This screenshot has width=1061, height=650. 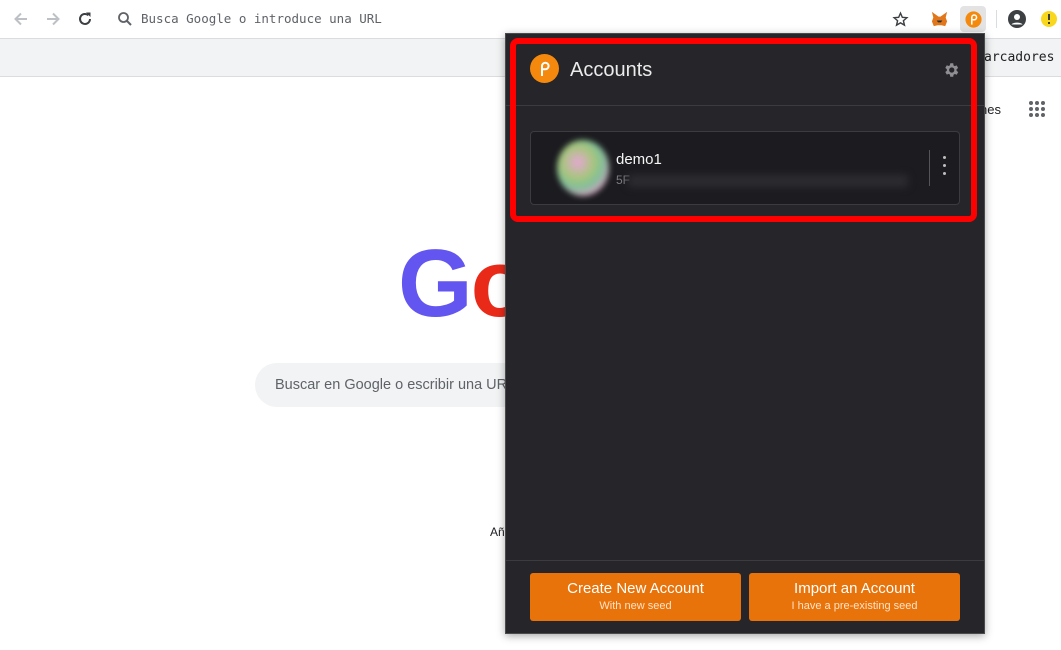 I want to click on omnibox-search-icon, so click(x=125, y=21).